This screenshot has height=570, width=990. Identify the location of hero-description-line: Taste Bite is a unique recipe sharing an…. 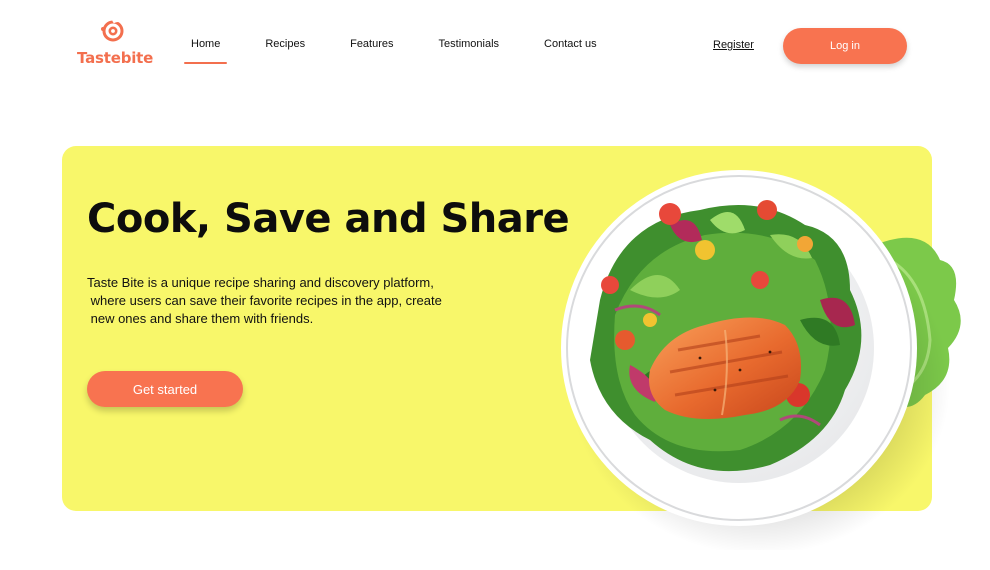
(260, 282).